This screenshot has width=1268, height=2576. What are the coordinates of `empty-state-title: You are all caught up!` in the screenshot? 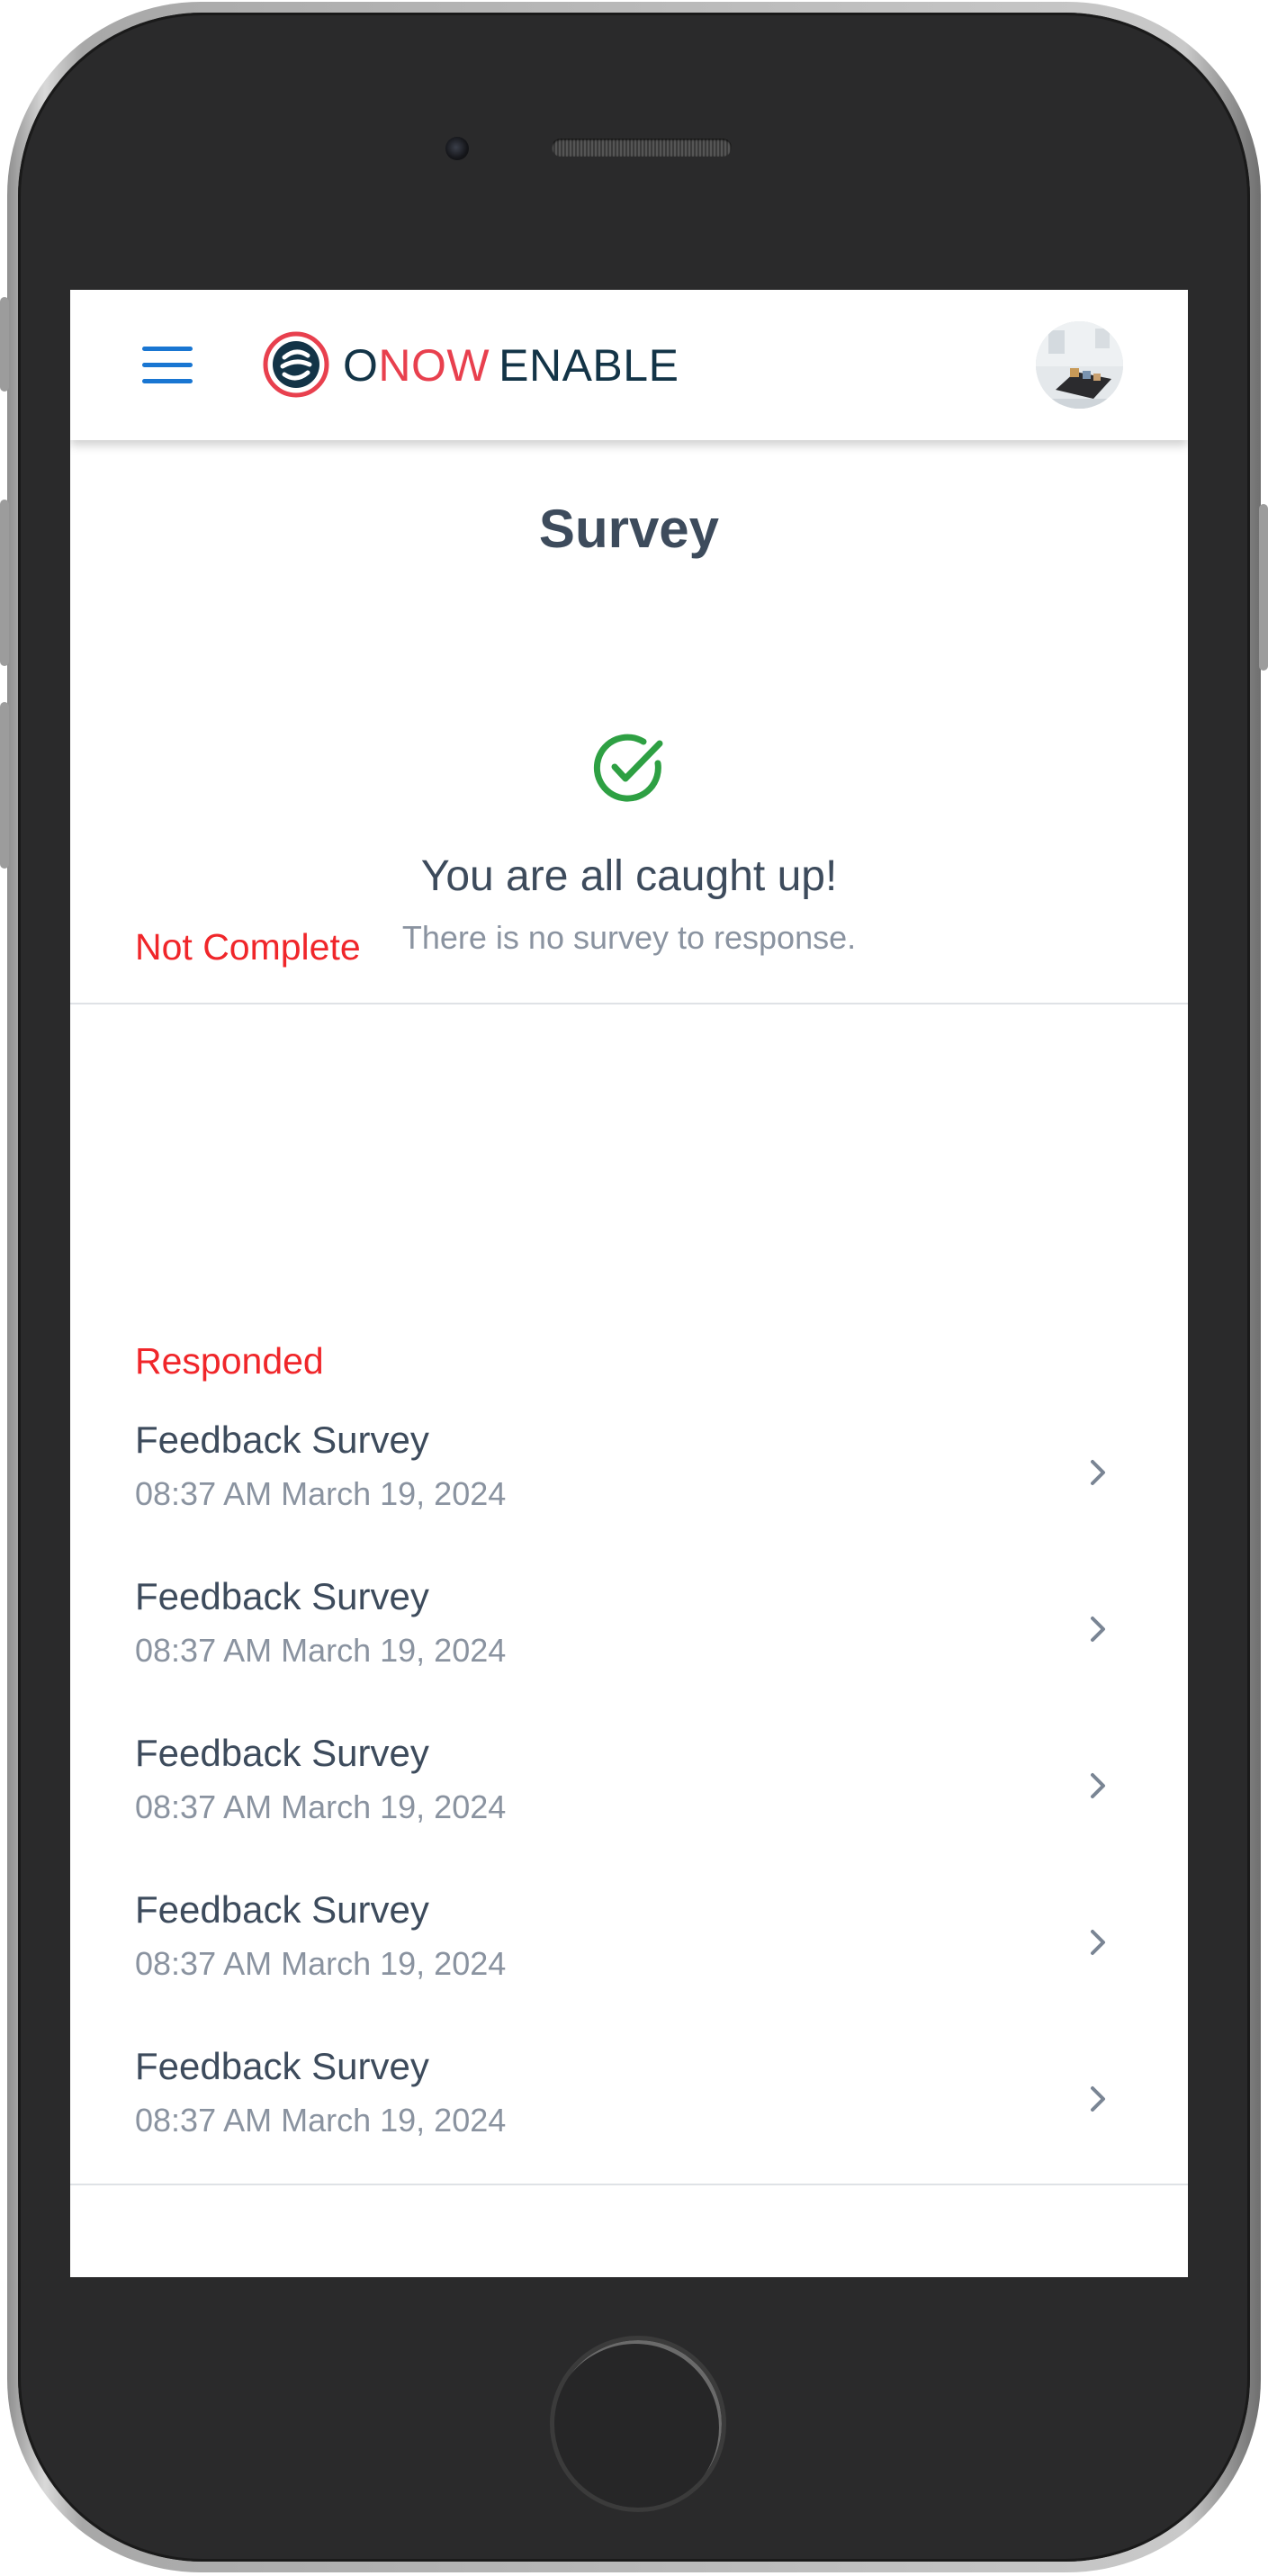 It's located at (629, 876).